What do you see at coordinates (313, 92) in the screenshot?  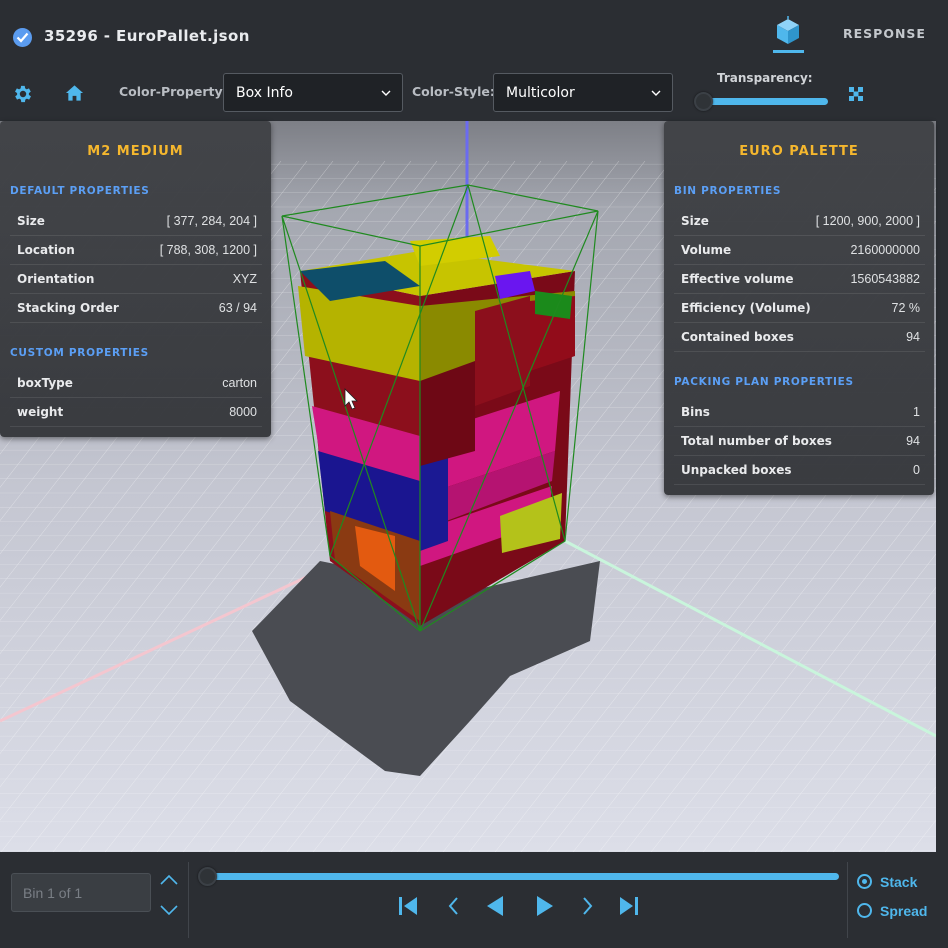 I see `color-property-select: Box Info` at bounding box center [313, 92].